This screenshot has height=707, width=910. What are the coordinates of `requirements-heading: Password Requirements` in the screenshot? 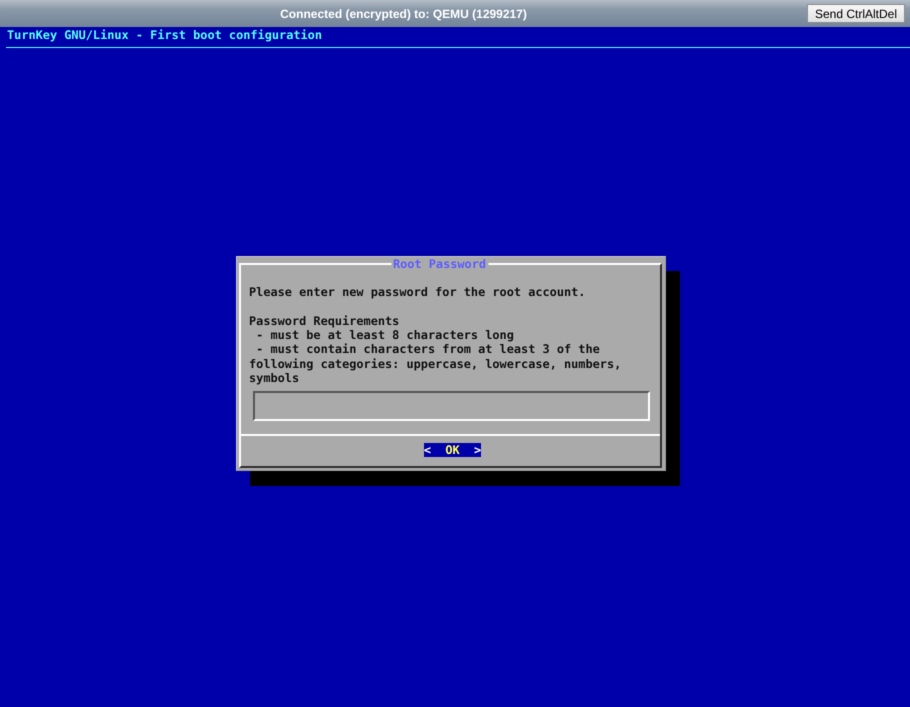 It's located at (324, 321).